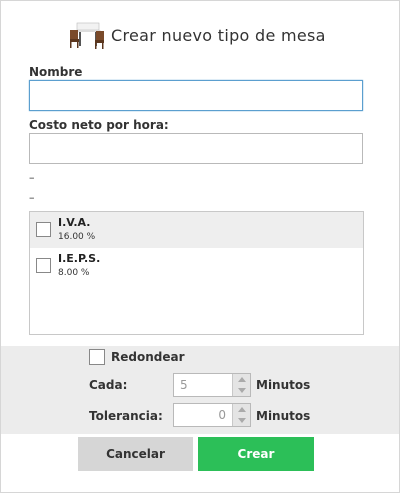  Describe the element at coordinates (56, 72) in the screenshot. I see `name-label: Nombre` at that location.